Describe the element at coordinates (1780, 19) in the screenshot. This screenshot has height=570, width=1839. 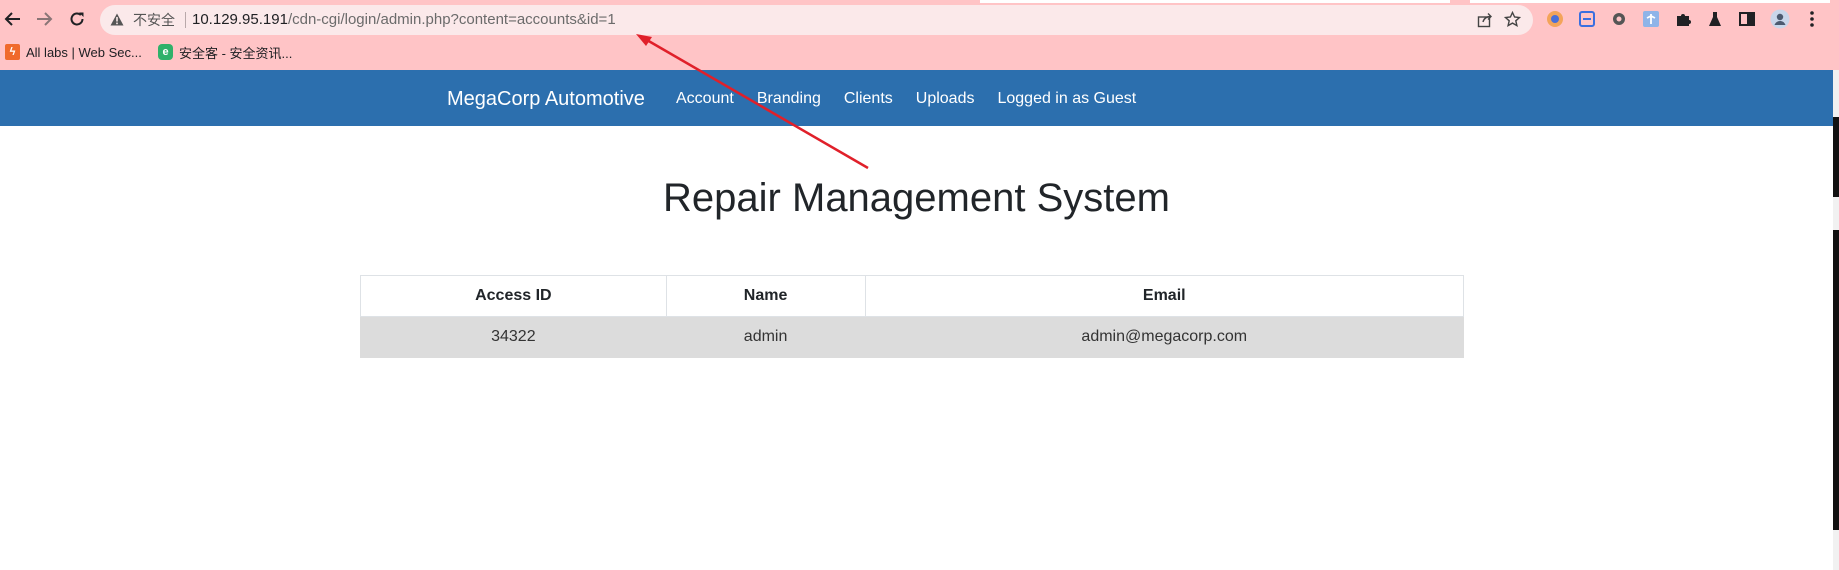
I see `profile-avatar-icon` at that location.